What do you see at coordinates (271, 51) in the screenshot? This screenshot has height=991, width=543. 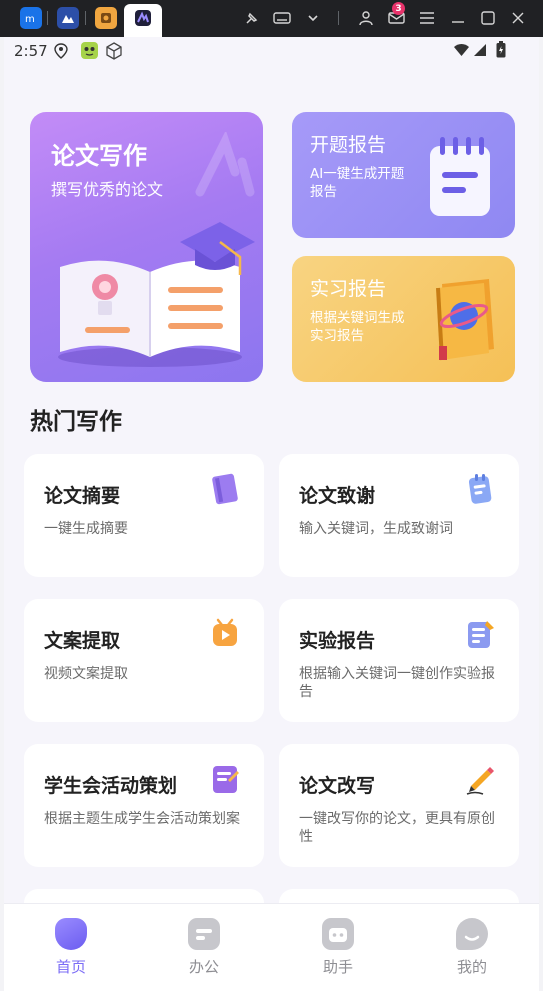 I see `status-bar: 2:57` at bounding box center [271, 51].